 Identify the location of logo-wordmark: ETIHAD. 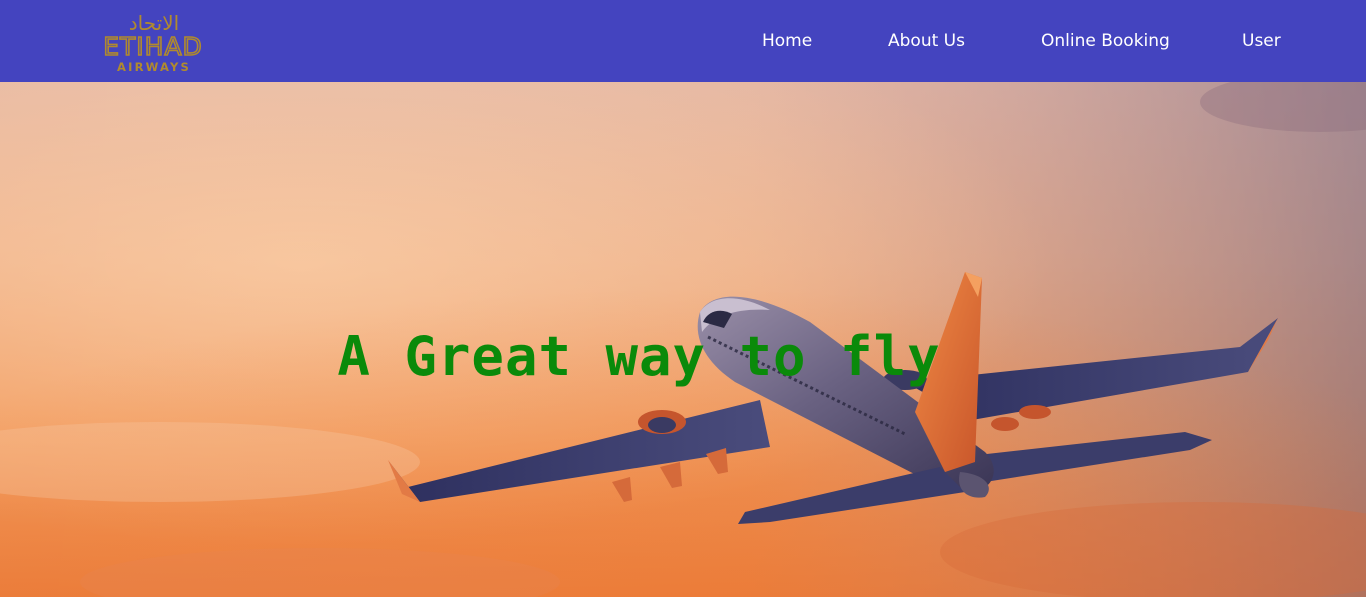
(153, 46).